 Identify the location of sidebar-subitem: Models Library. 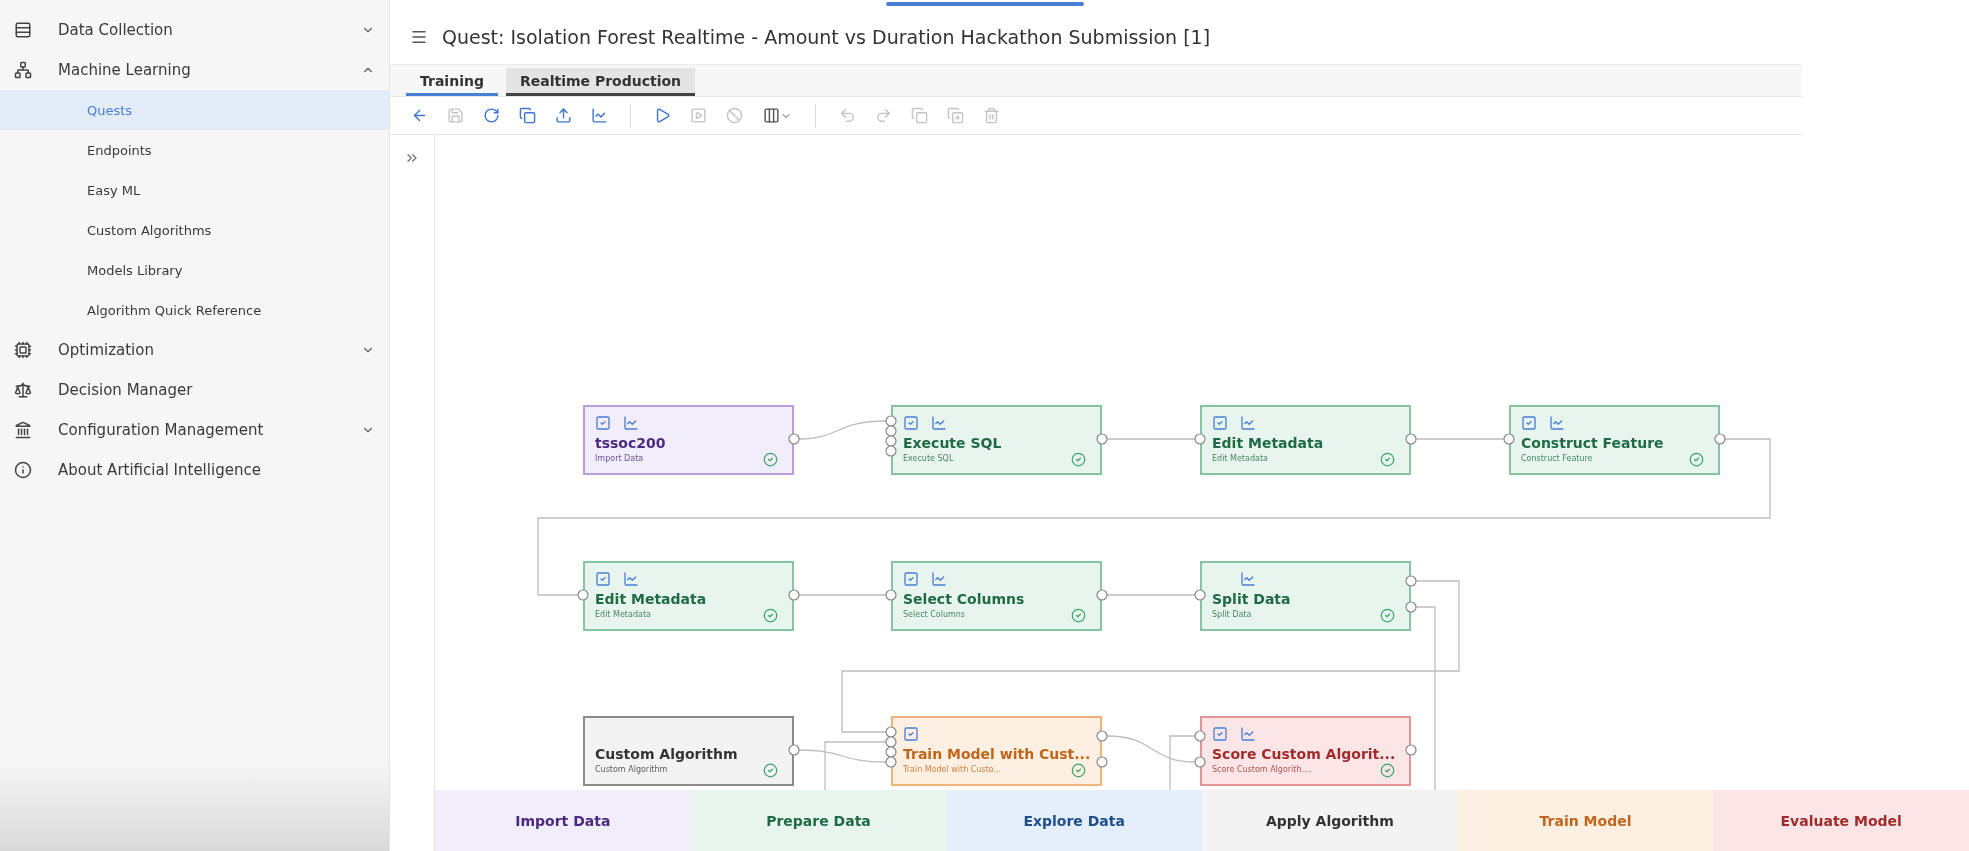
(194, 270).